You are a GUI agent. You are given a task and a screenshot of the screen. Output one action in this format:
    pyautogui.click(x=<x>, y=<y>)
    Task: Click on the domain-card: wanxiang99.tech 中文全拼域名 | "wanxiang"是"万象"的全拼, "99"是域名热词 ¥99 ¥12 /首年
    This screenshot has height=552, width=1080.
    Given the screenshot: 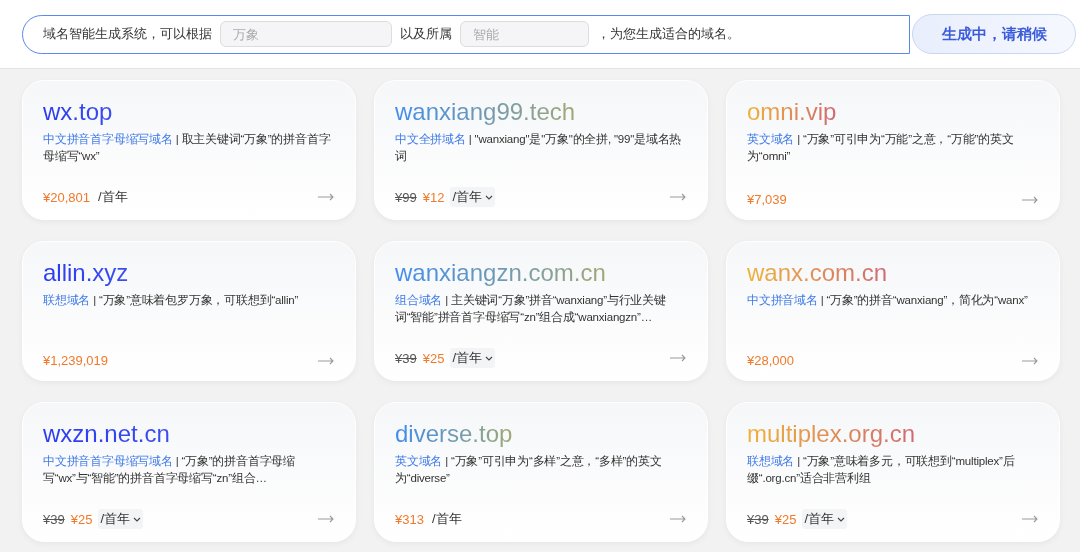 What is the action you would take?
    pyautogui.click(x=541, y=150)
    